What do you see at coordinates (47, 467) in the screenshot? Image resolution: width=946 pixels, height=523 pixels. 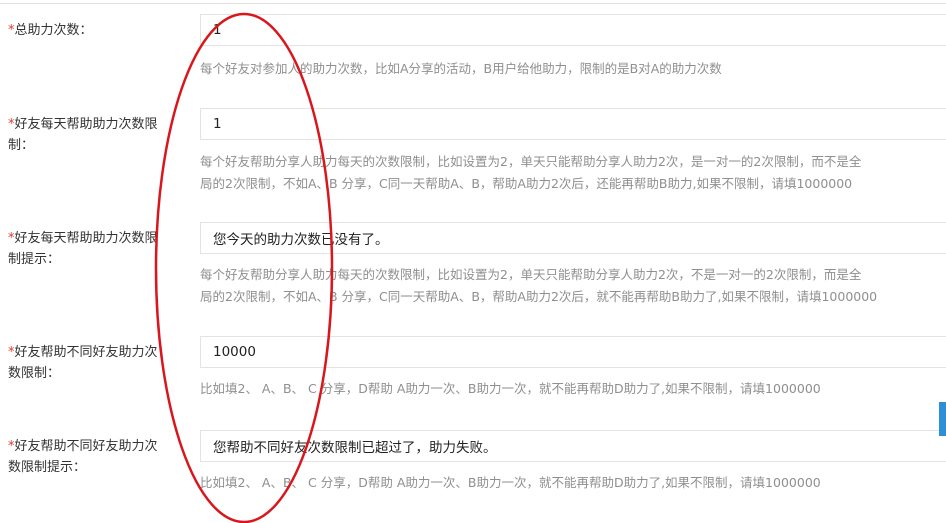 I see `field-label-text-cont: 数限制提示：` at bounding box center [47, 467].